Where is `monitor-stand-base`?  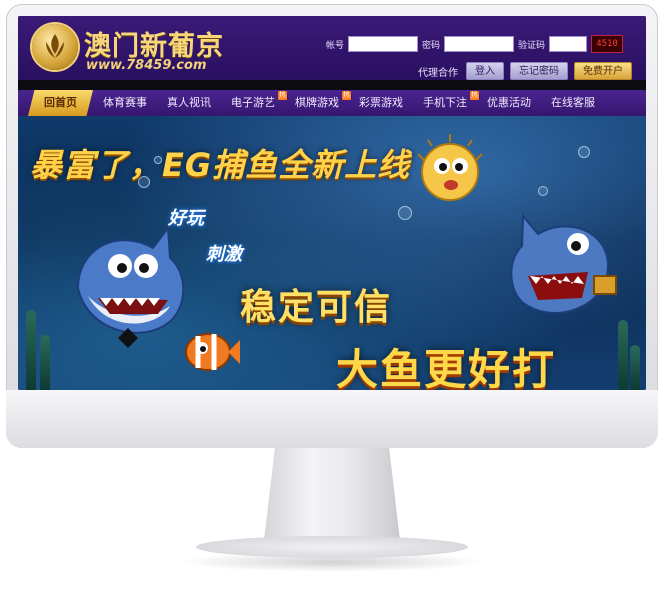 monitor-stand-base is located at coordinates (332, 547).